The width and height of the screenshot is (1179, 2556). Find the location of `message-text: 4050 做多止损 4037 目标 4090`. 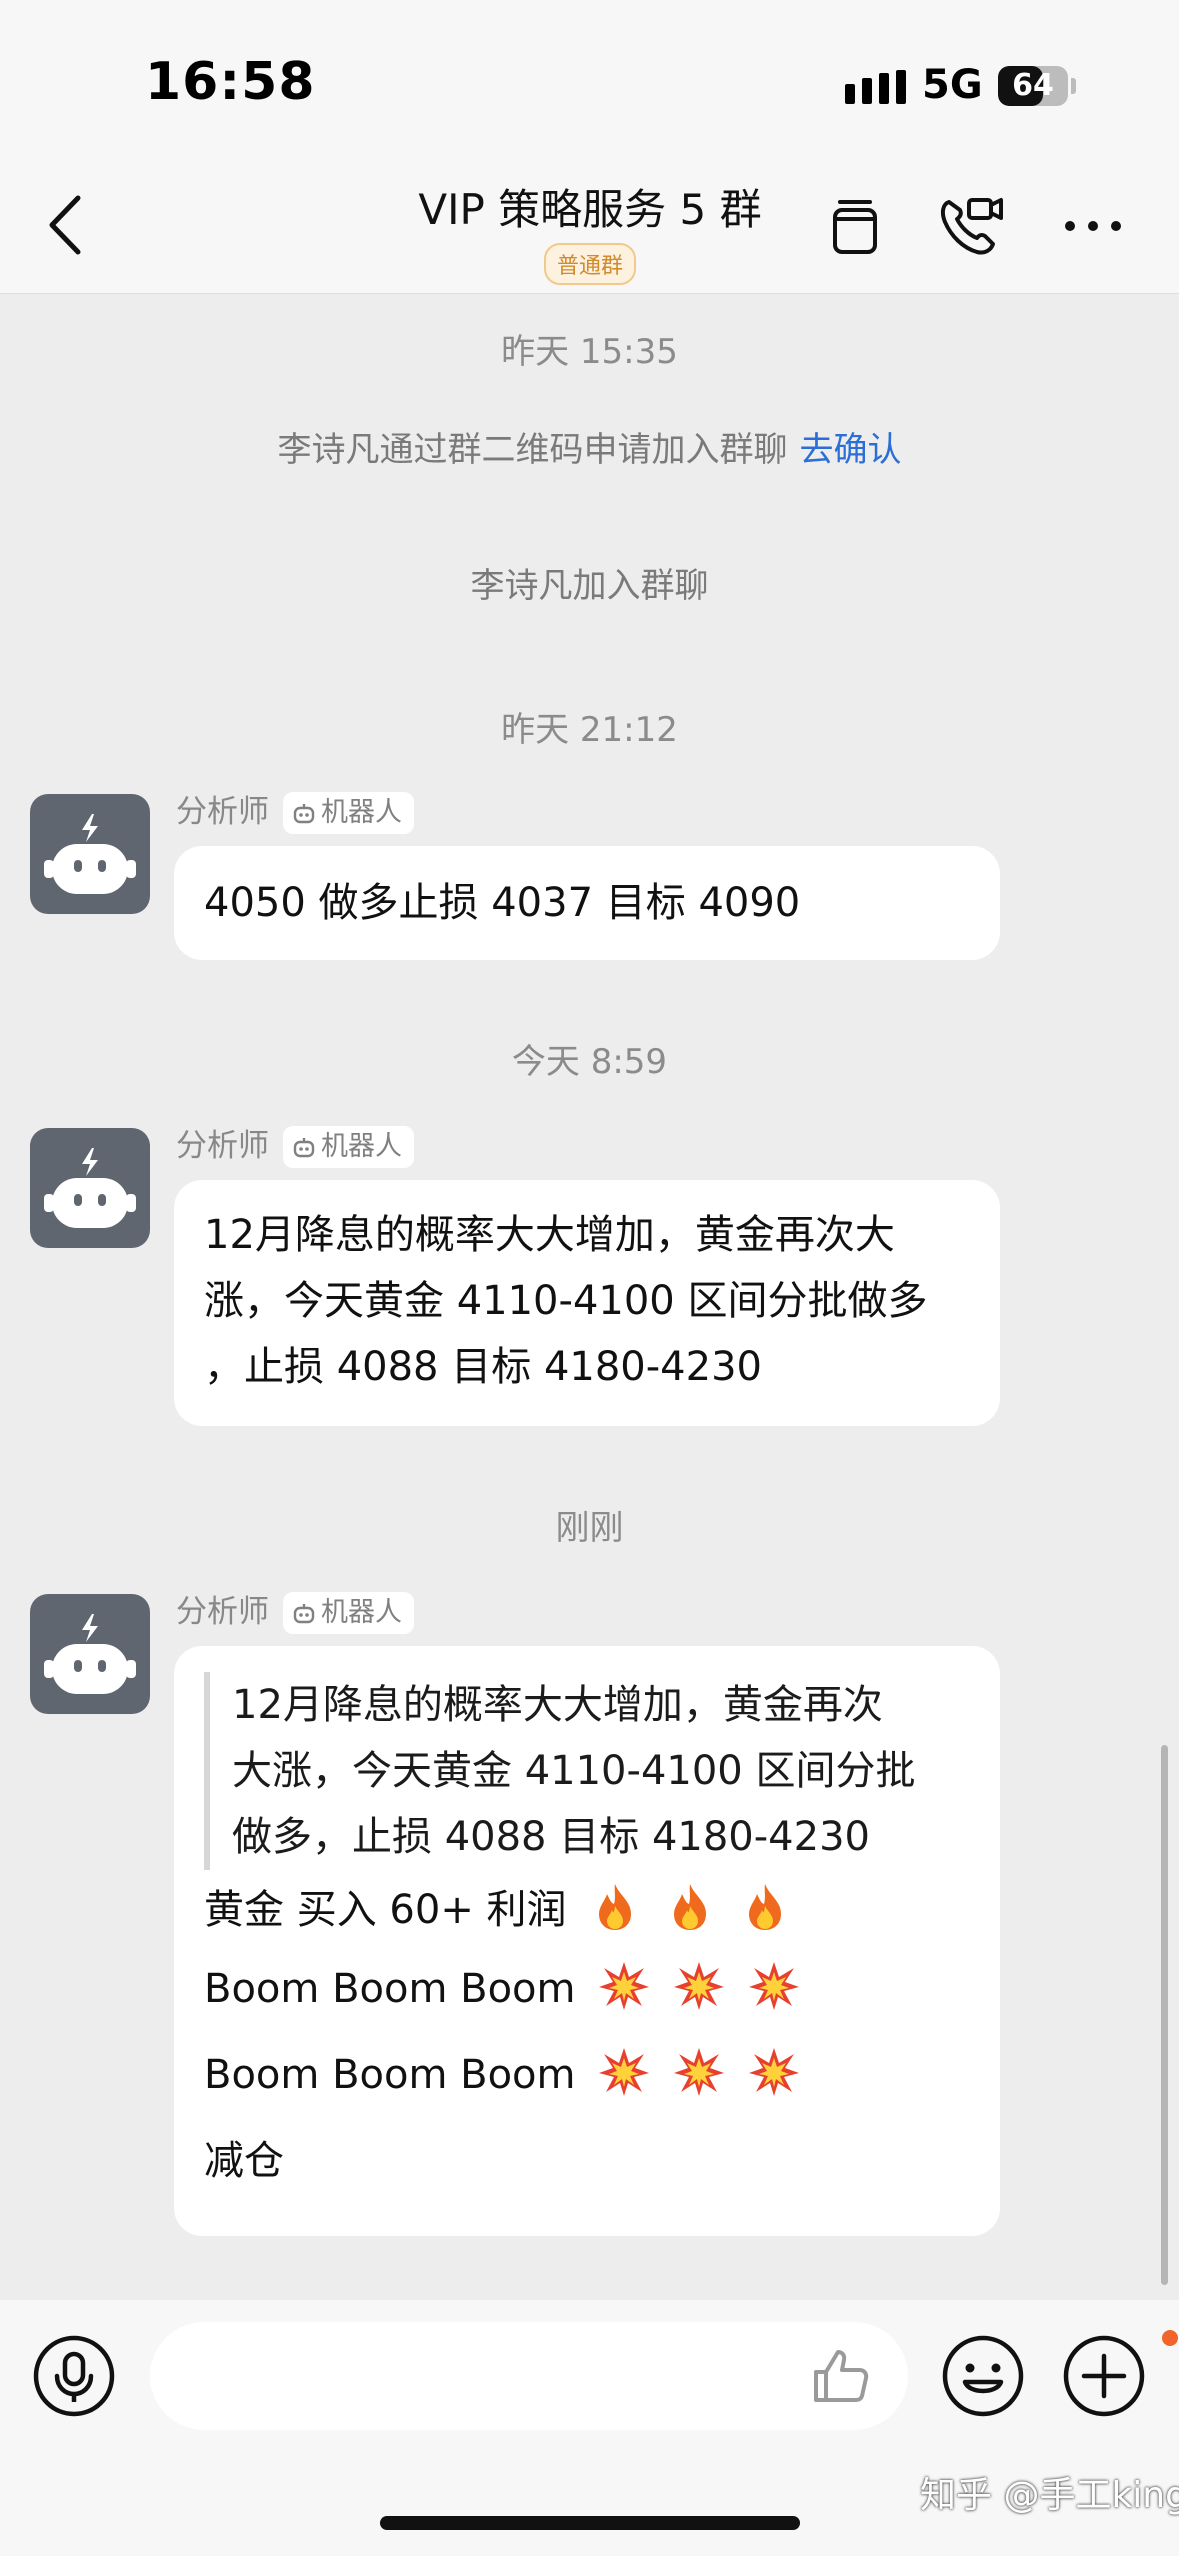

message-text: 4050 做多止损 4037 目标 4090 is located at coordinates (502, 903).